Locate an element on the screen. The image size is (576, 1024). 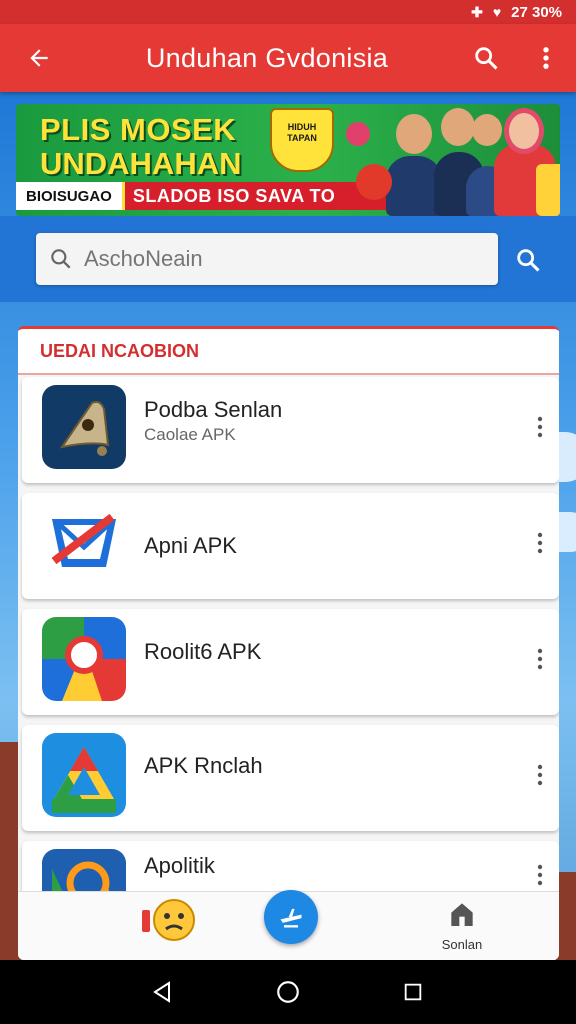
system-navigation-bar is located at coordinates (288, 992).